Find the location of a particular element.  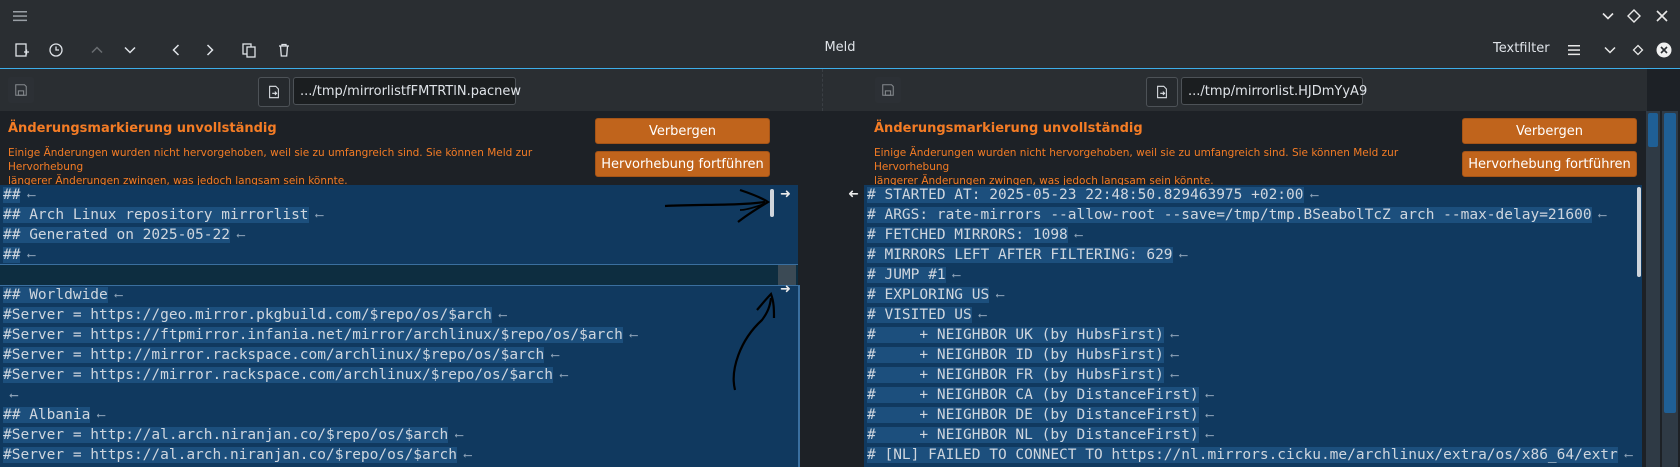

code-line-text: # + NEIGHBOR FR (by HubsFirst) is located at coordinates (1015, 375).